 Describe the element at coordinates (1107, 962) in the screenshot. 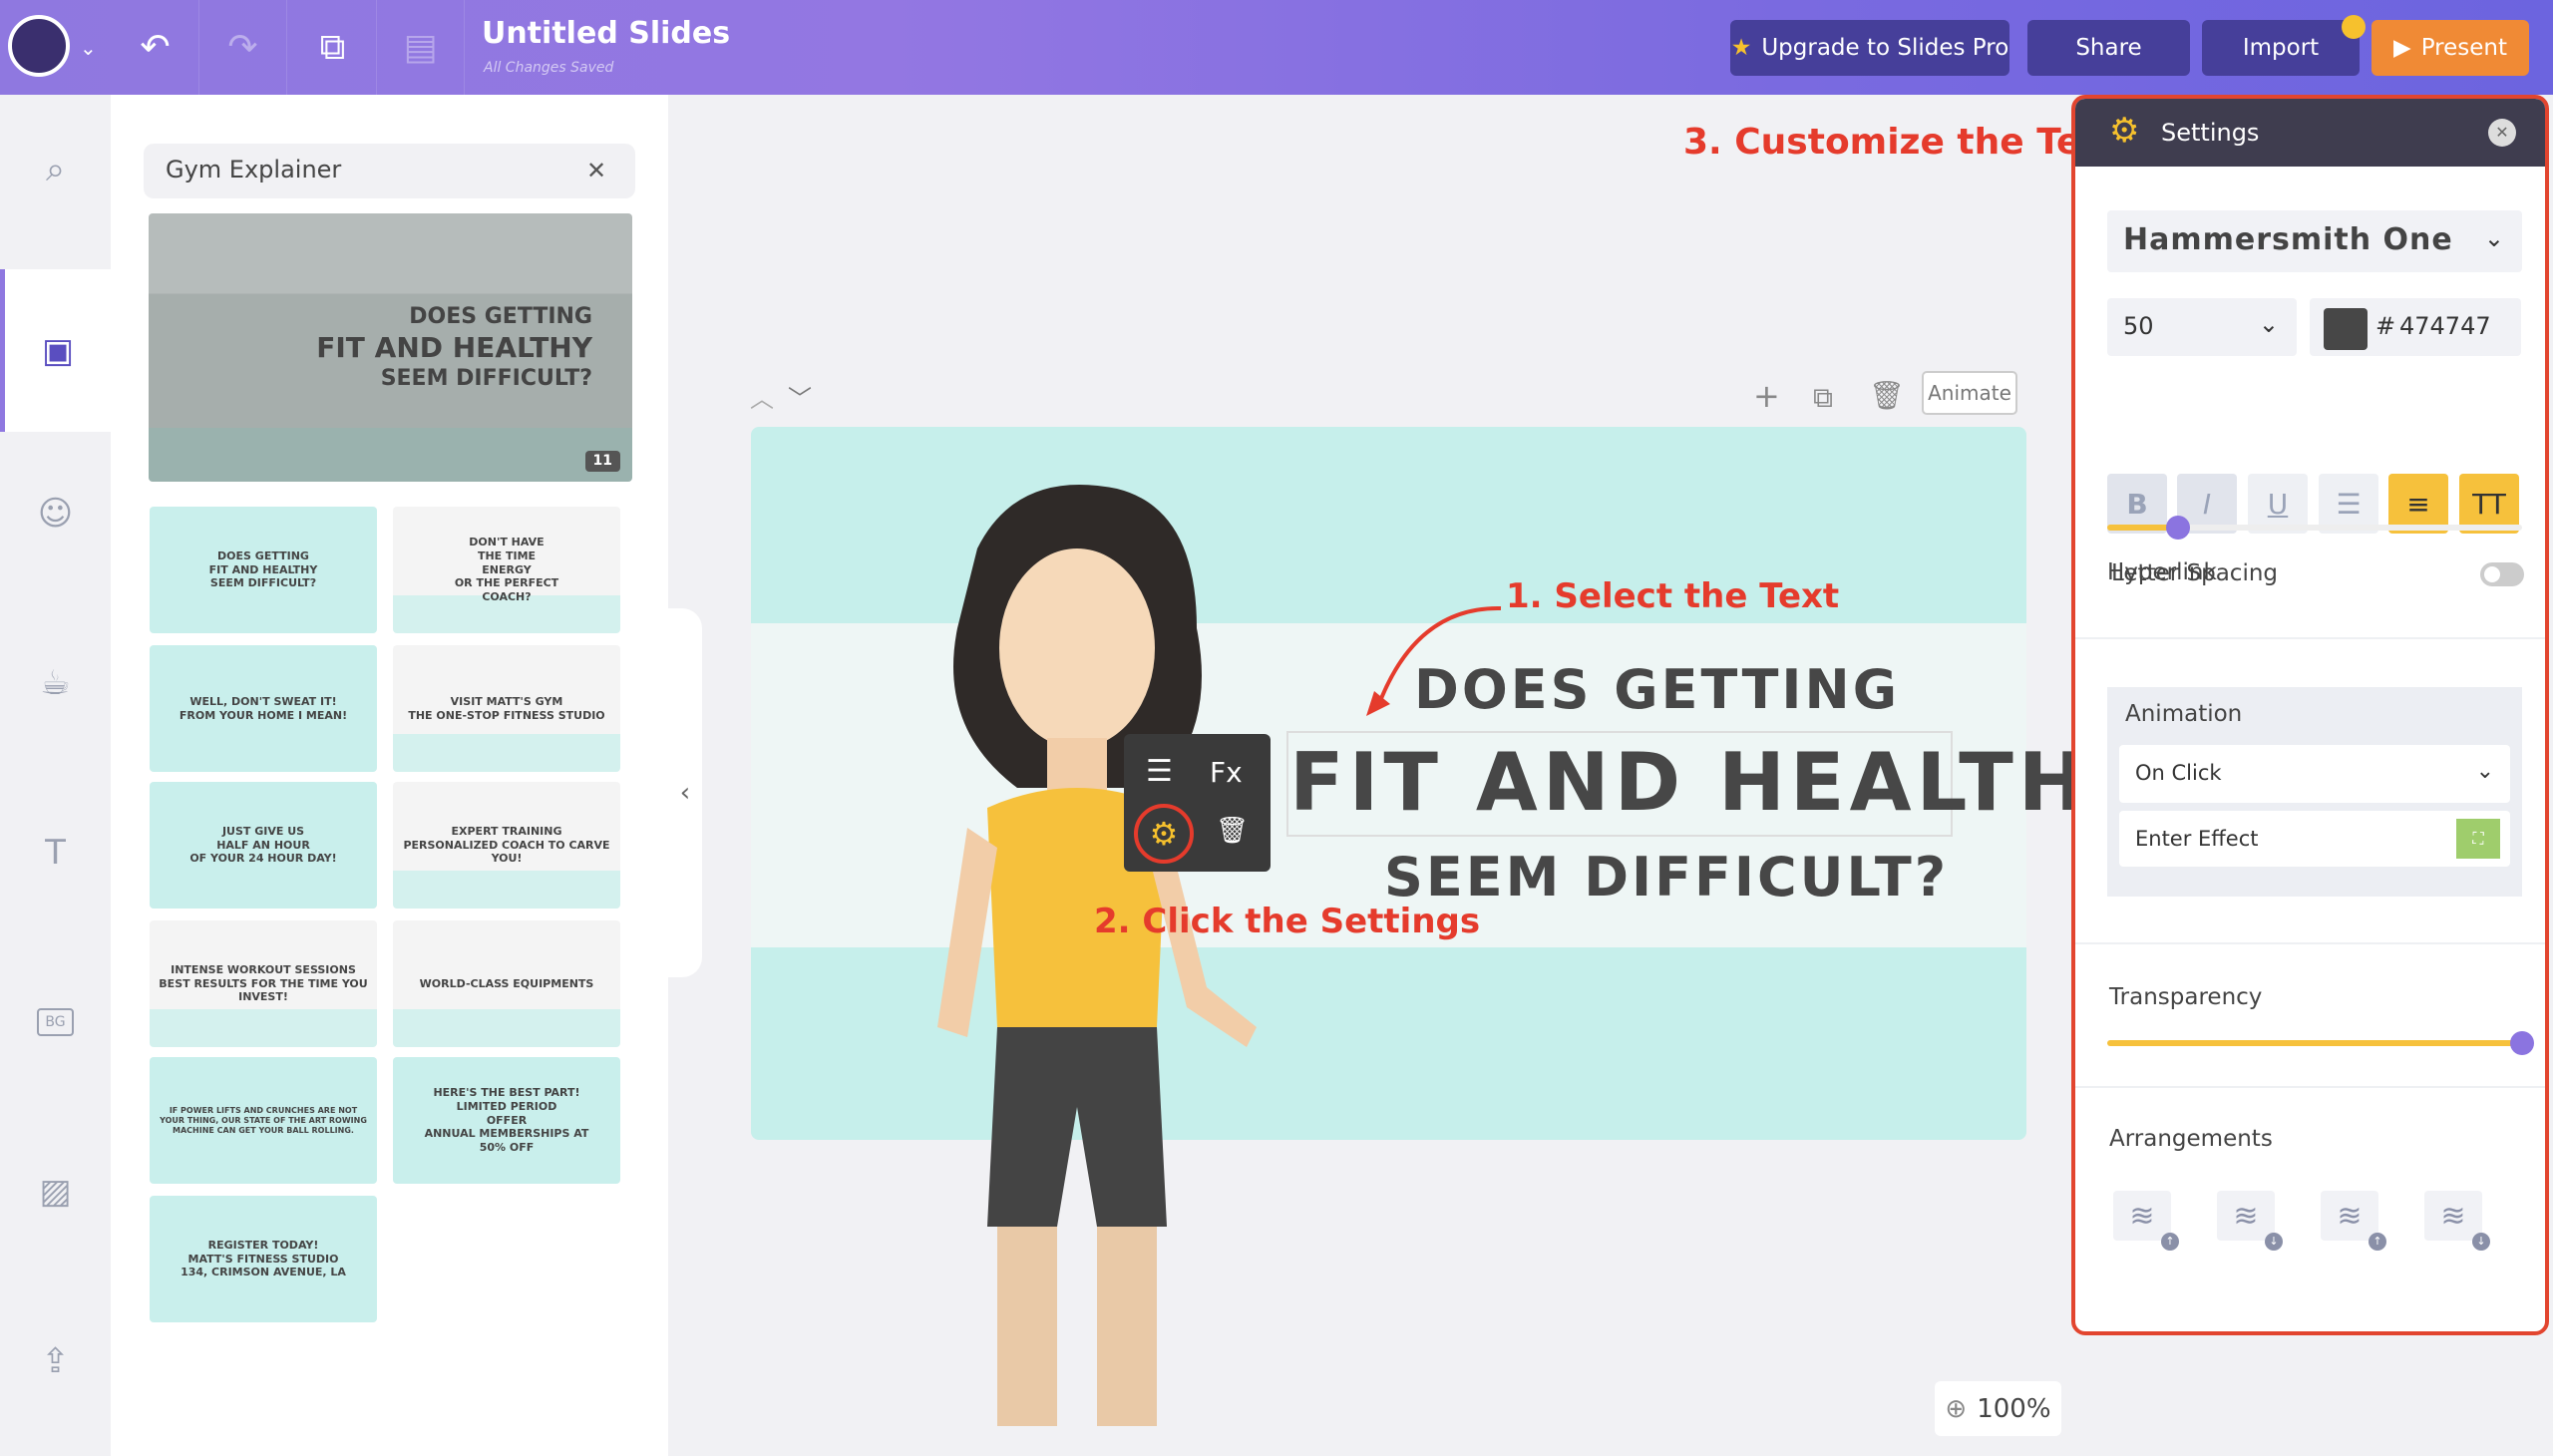

I see `character-illustration` at that location.